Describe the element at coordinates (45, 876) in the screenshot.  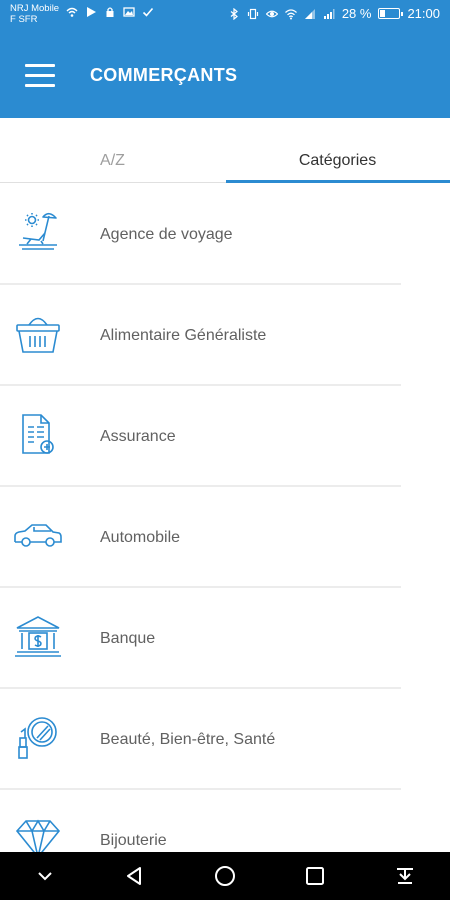
I see `collapse-icon` at that location.